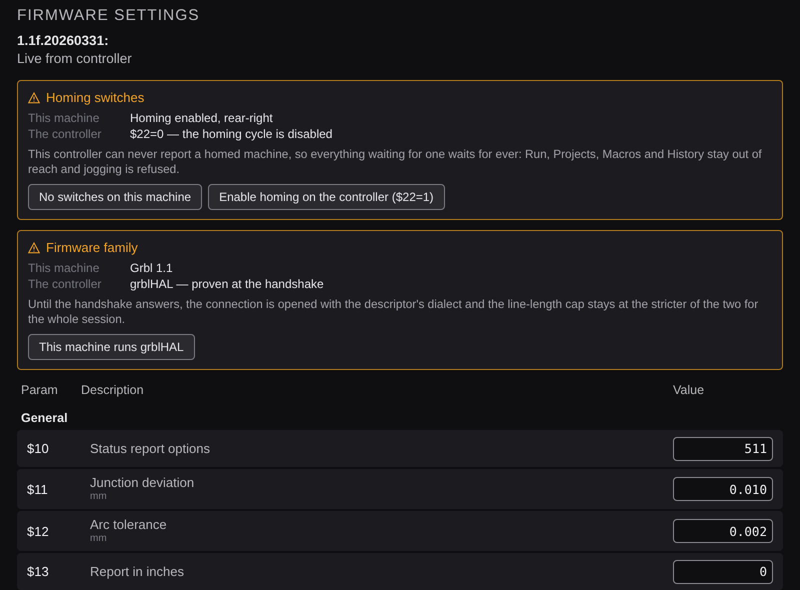  What do you see at coordinates (38, 531) in the screenshot?
I see `param-code: $12` at bounding box center [38, 531].